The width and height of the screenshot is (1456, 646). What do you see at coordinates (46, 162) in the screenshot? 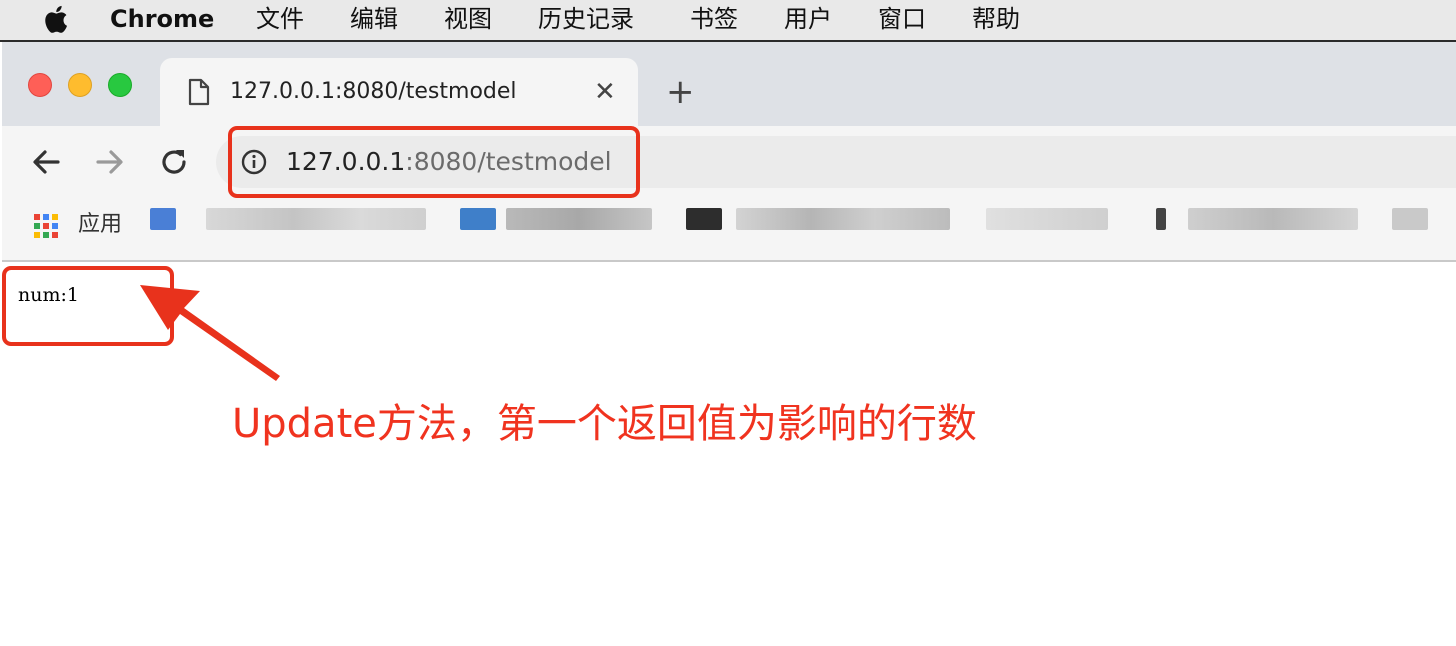
I see `back-icon` at bounding box center [46, 162].